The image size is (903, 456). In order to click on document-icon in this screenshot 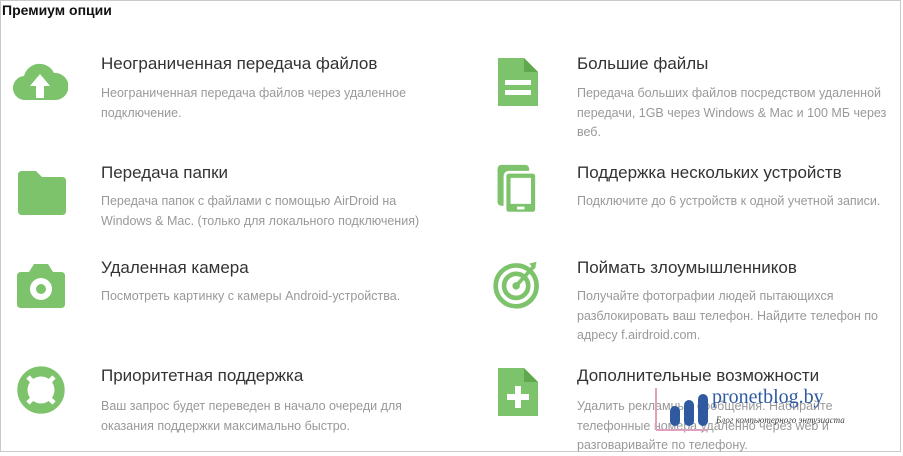, I will do `click(518, 82)`.